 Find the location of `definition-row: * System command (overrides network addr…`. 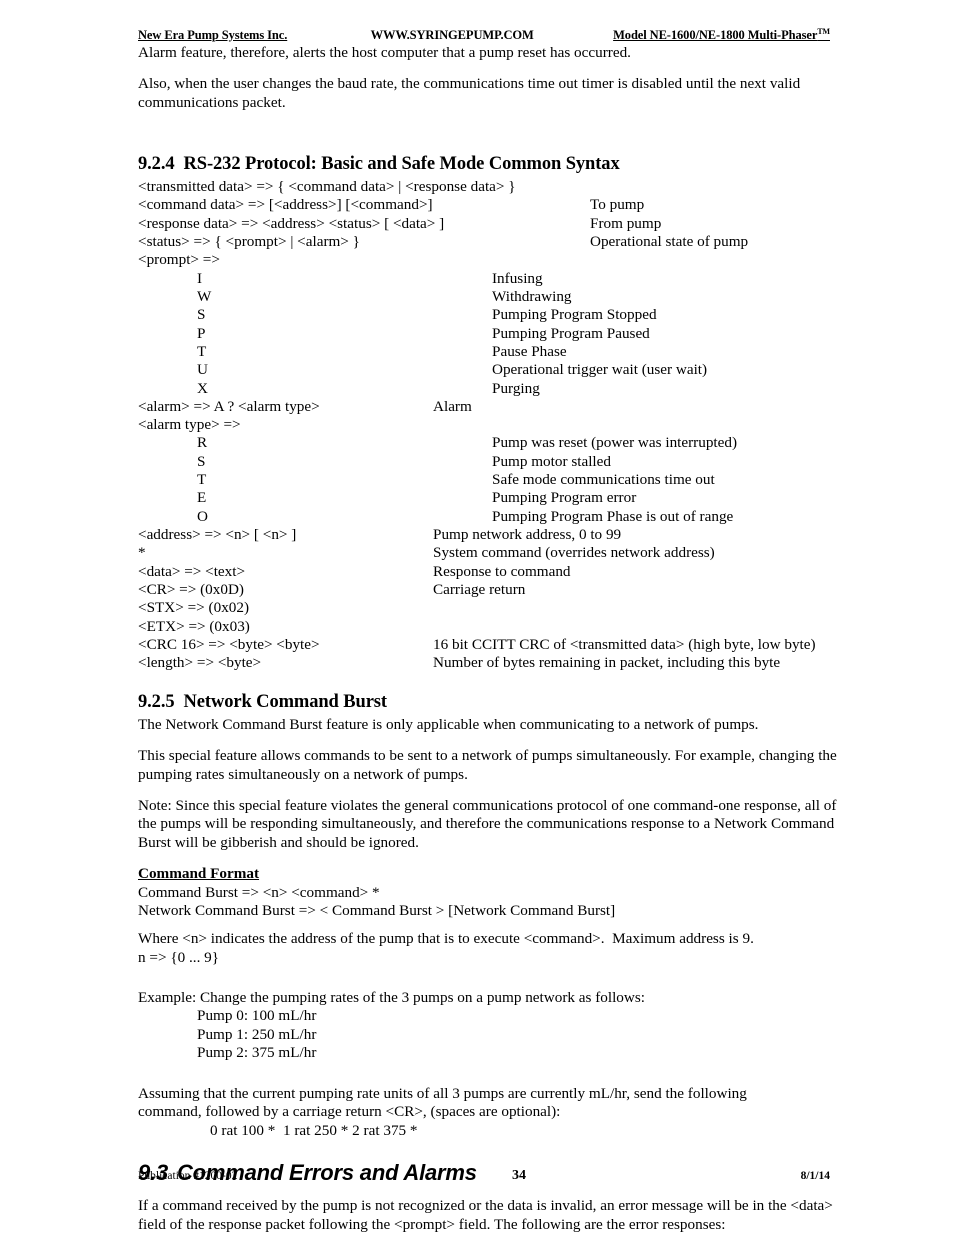

definition-row: * System command (overrides network addr… is located at coordinates (488, 553).